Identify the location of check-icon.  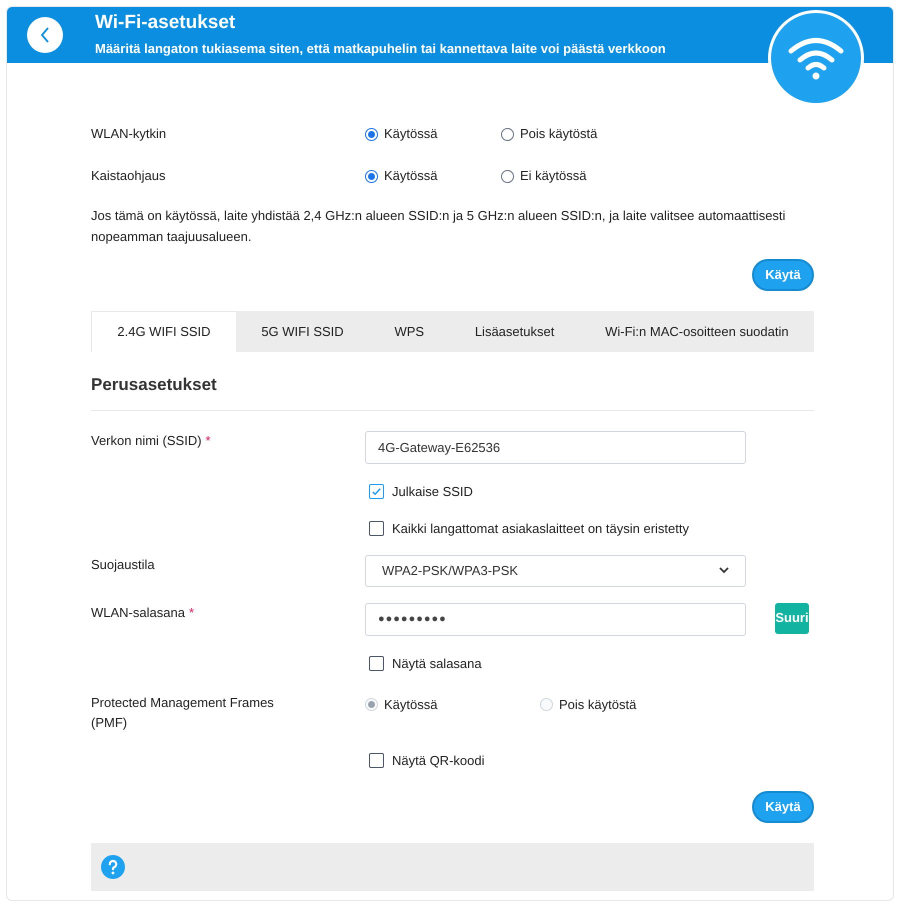
(376, 491).